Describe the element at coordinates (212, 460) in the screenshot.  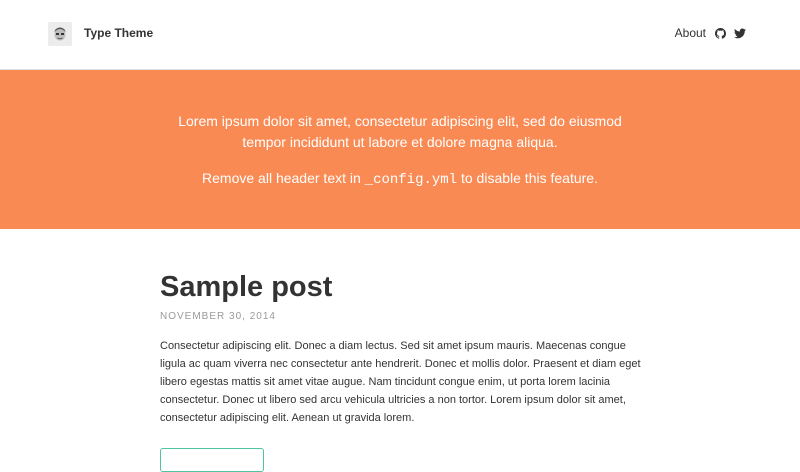
I see `read-more-button` at that location.